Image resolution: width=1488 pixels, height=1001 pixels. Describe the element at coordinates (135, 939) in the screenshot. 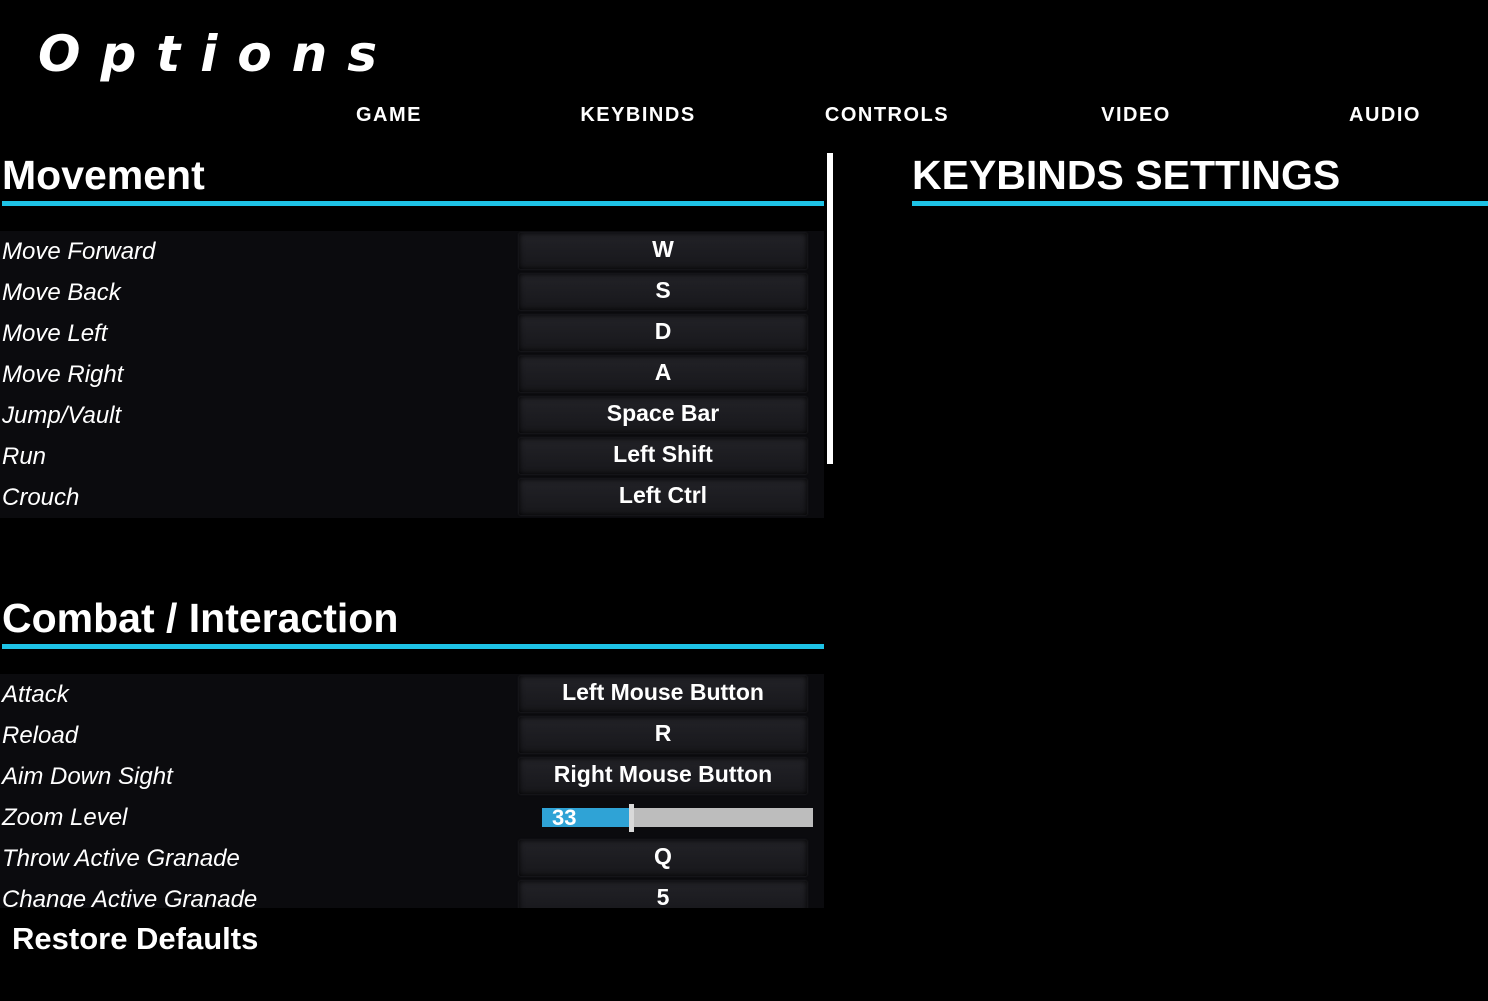

I see `restore-defaults-button: Restore Defaults` at that location.